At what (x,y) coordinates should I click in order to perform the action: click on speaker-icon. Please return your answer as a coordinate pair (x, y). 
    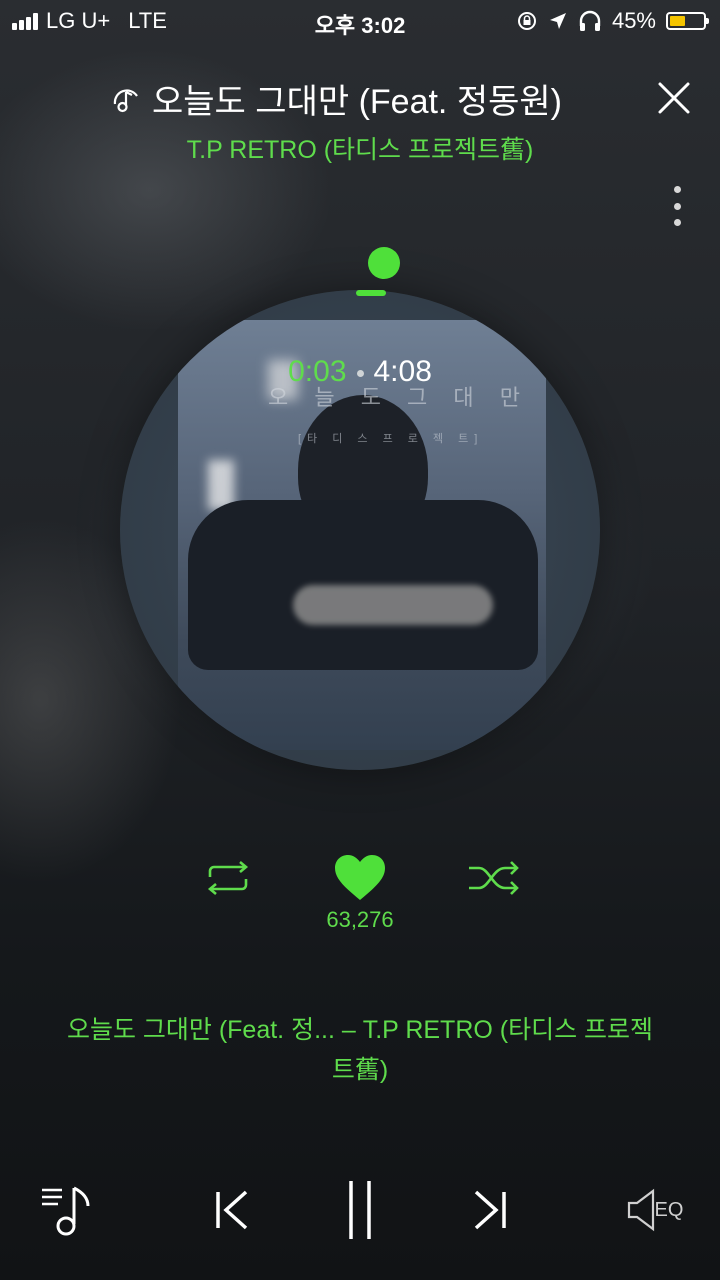
    Looking at the image, I should click on (640, 1210).